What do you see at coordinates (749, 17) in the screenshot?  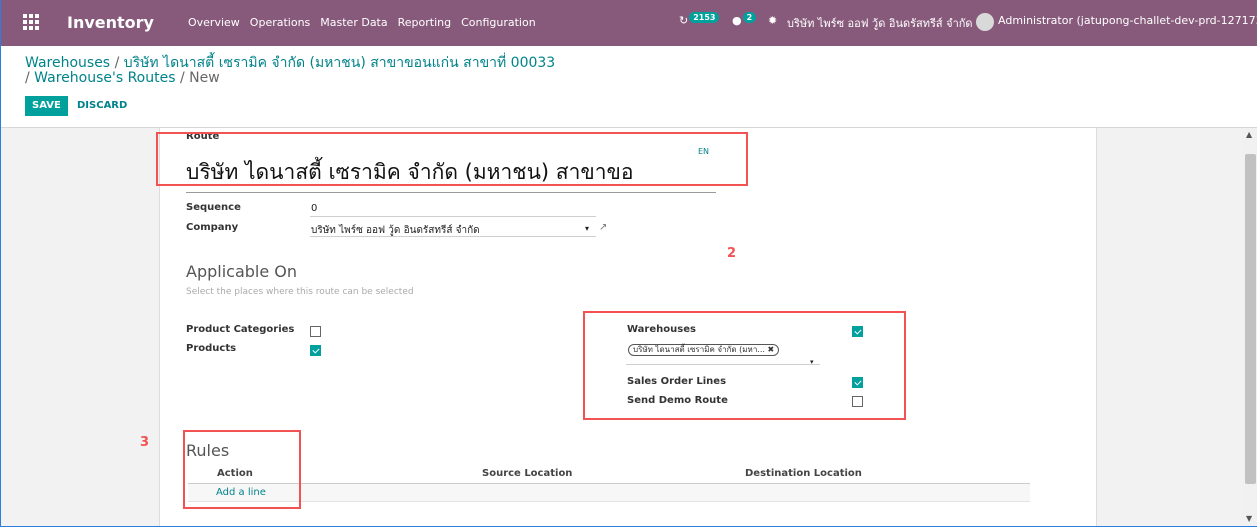 I see `message-count-badge: 2` at bounding box center [749, 17].